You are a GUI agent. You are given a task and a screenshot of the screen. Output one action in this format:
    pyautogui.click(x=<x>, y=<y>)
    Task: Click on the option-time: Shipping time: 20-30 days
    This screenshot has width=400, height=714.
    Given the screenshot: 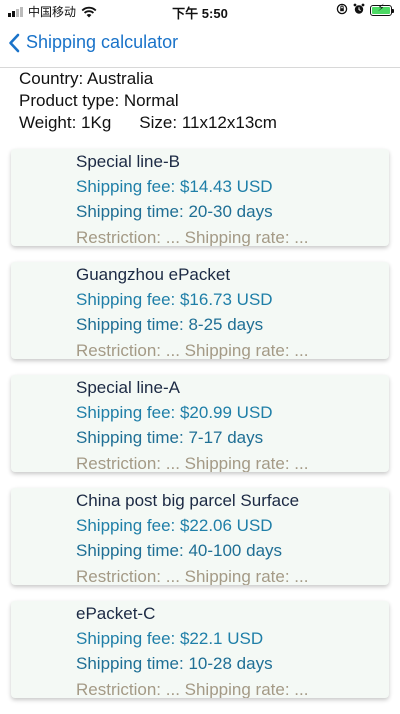 What is the action you would take?
    pyautogui.click(x=174, y=211)
    